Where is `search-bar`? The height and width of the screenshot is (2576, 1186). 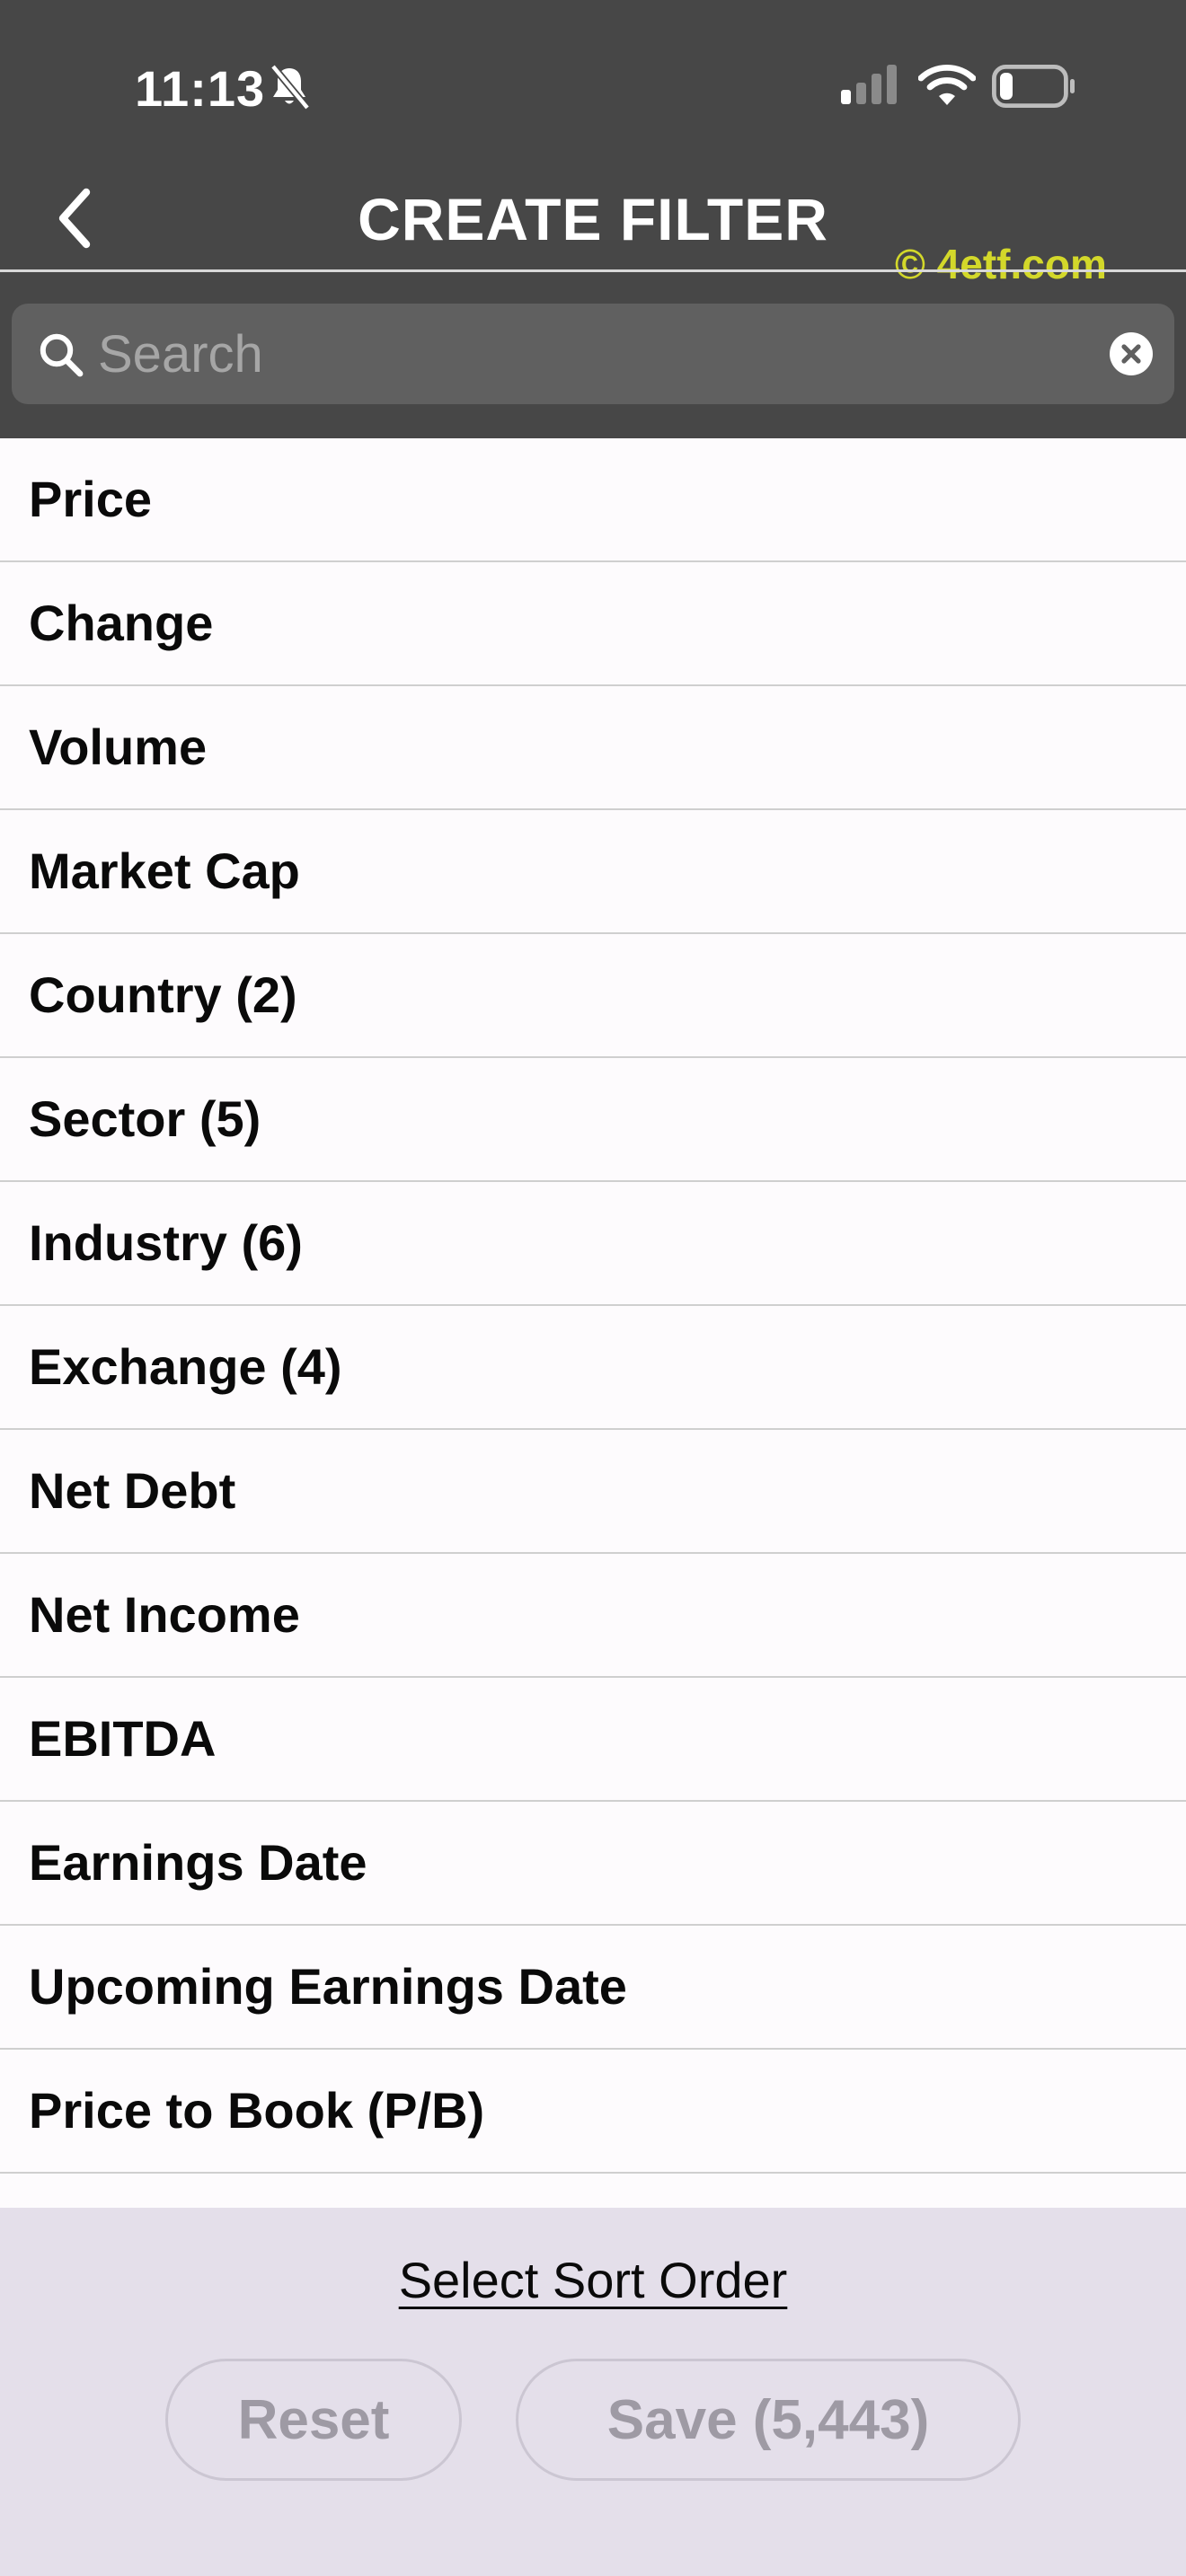 search-bar is located at coordinates (593, 354).